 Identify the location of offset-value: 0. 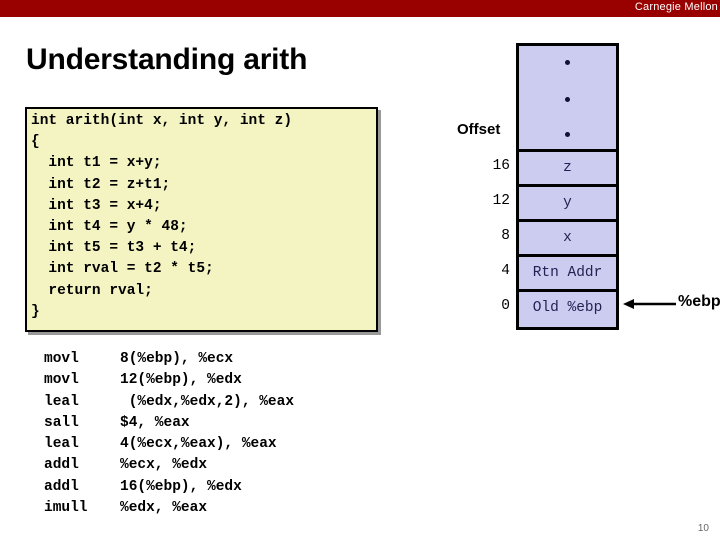
(505, 306).